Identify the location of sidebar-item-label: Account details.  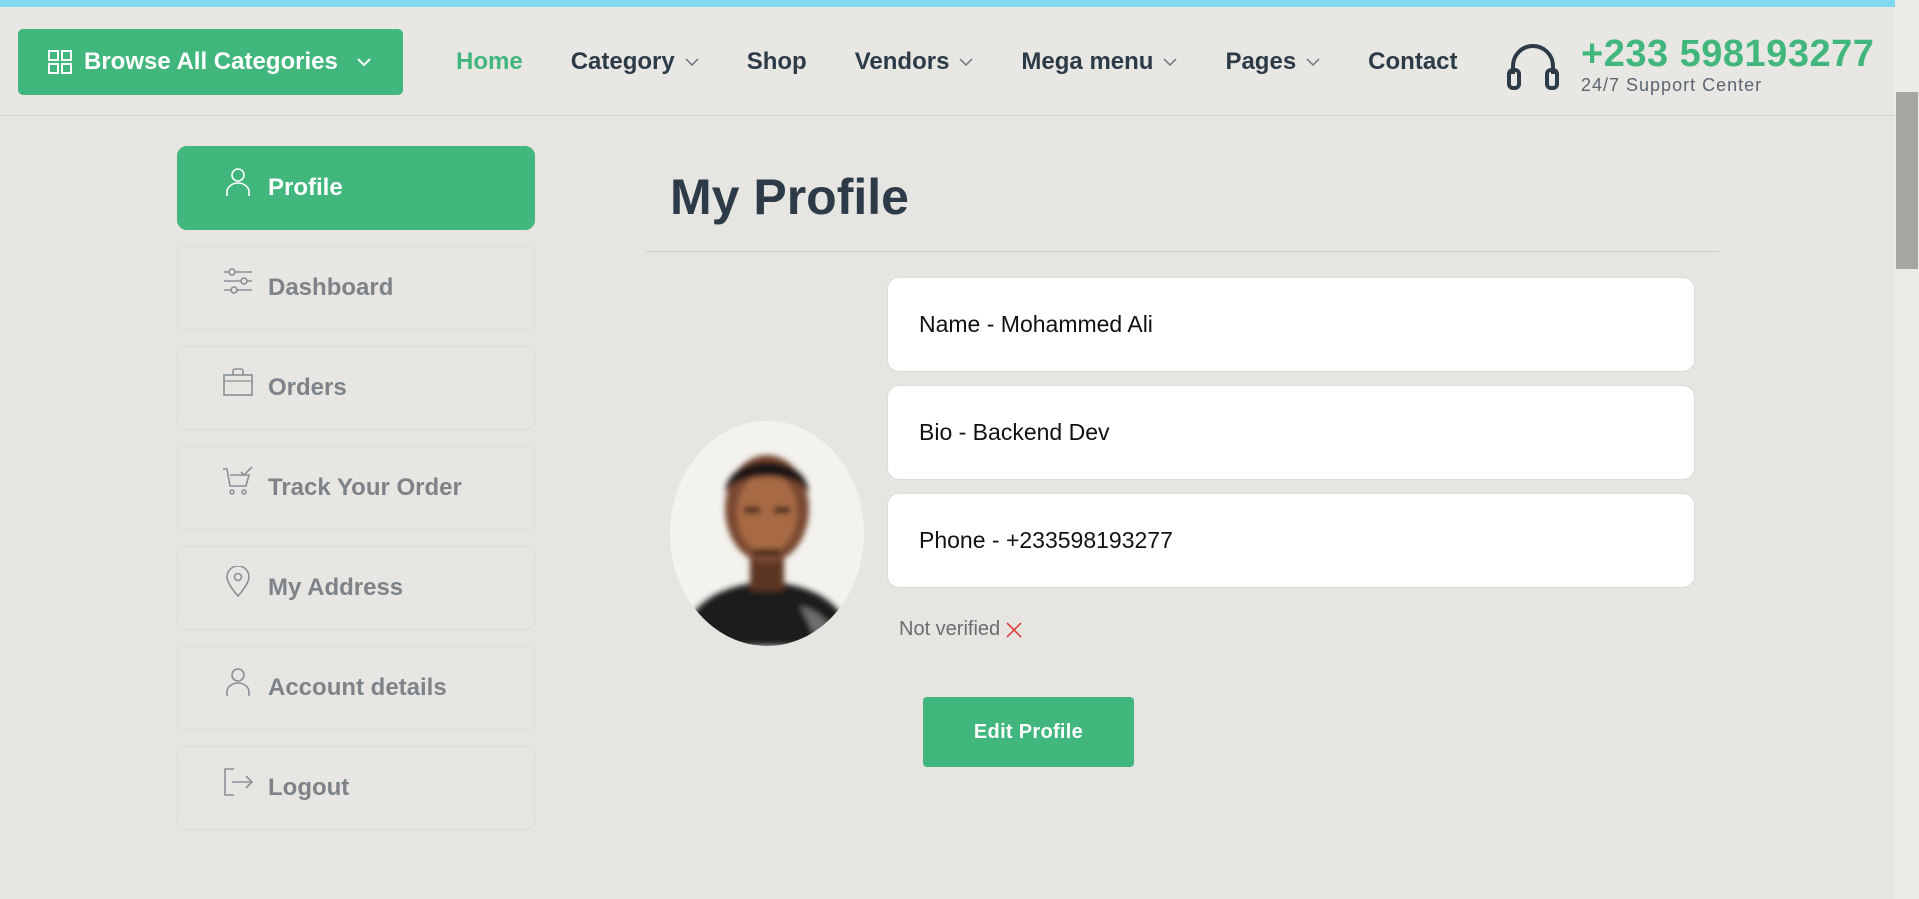
(357, 687).